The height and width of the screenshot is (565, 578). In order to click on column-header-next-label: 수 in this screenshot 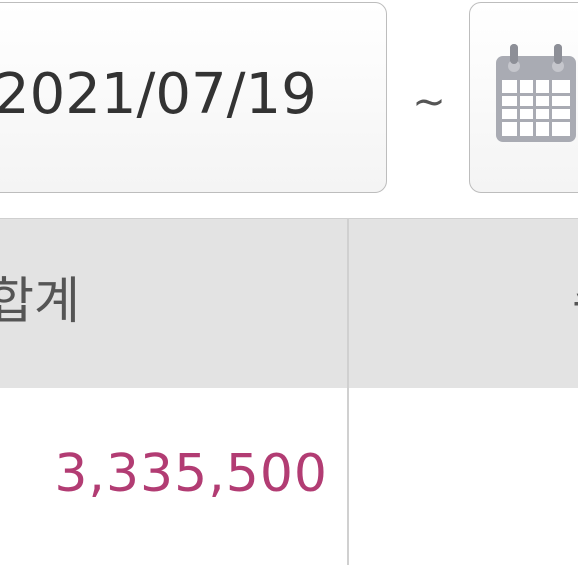, I will do `click(575, 301)`.